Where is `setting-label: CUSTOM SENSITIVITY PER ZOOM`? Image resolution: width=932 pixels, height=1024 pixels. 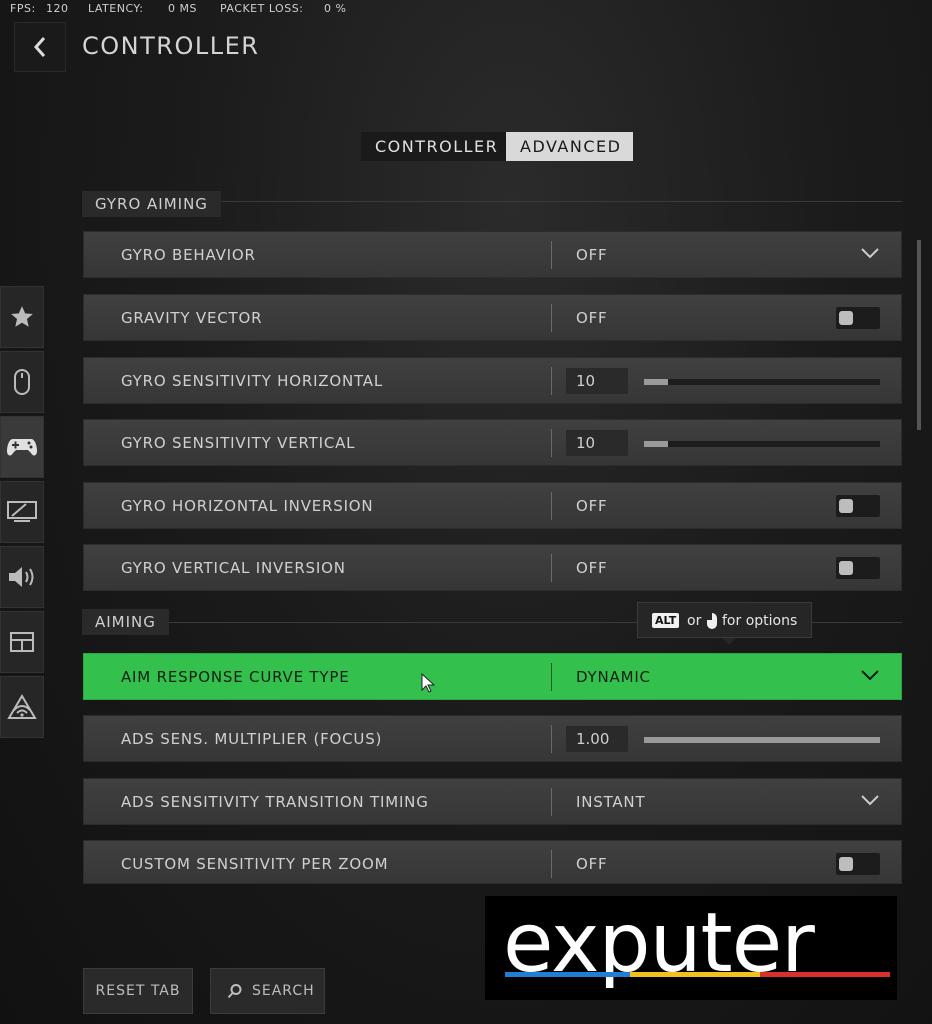 setting-label: CUSTOM SENSITIVITY PER ZOOM is located at coordinates (255, 864).